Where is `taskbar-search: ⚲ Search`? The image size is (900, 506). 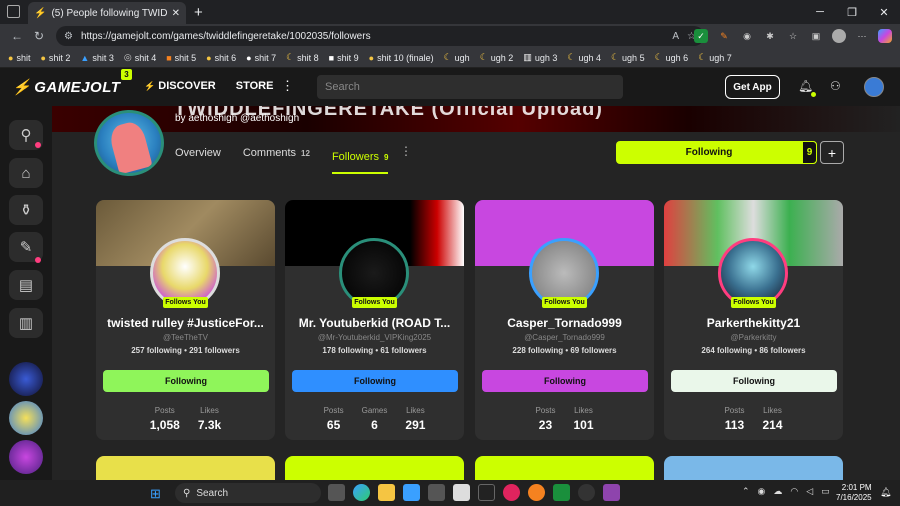 taskbar-search: ⚲ Search is located at coordinates (248, 493).